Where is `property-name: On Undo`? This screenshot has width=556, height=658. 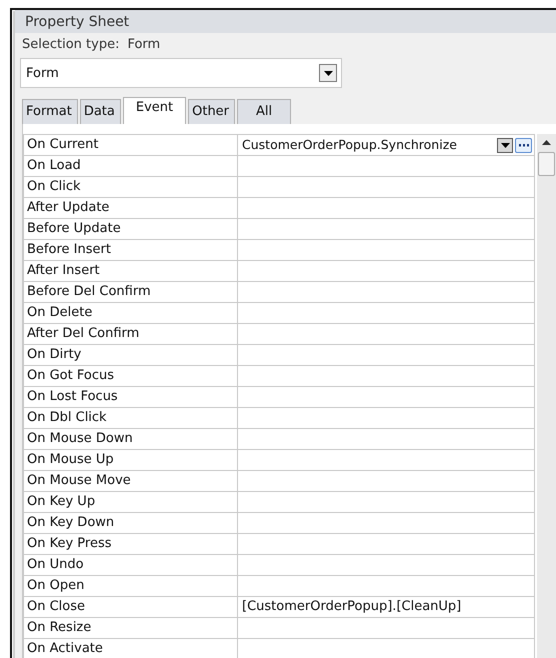 property-name: On Undo is located at coordinates (130, 565).